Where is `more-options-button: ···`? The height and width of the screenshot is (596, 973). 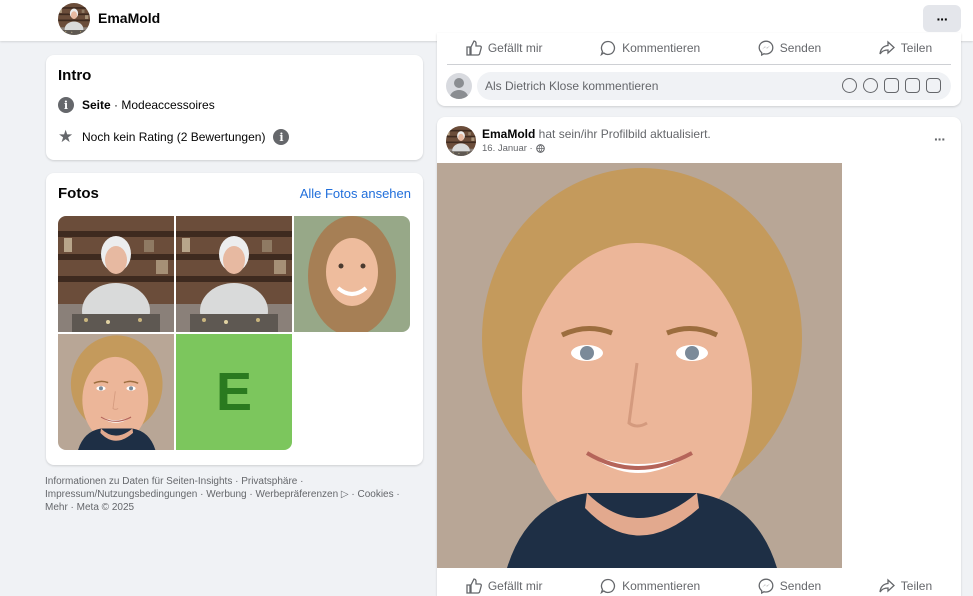 more-options-button: ··· is located at coordinates (942, 18).